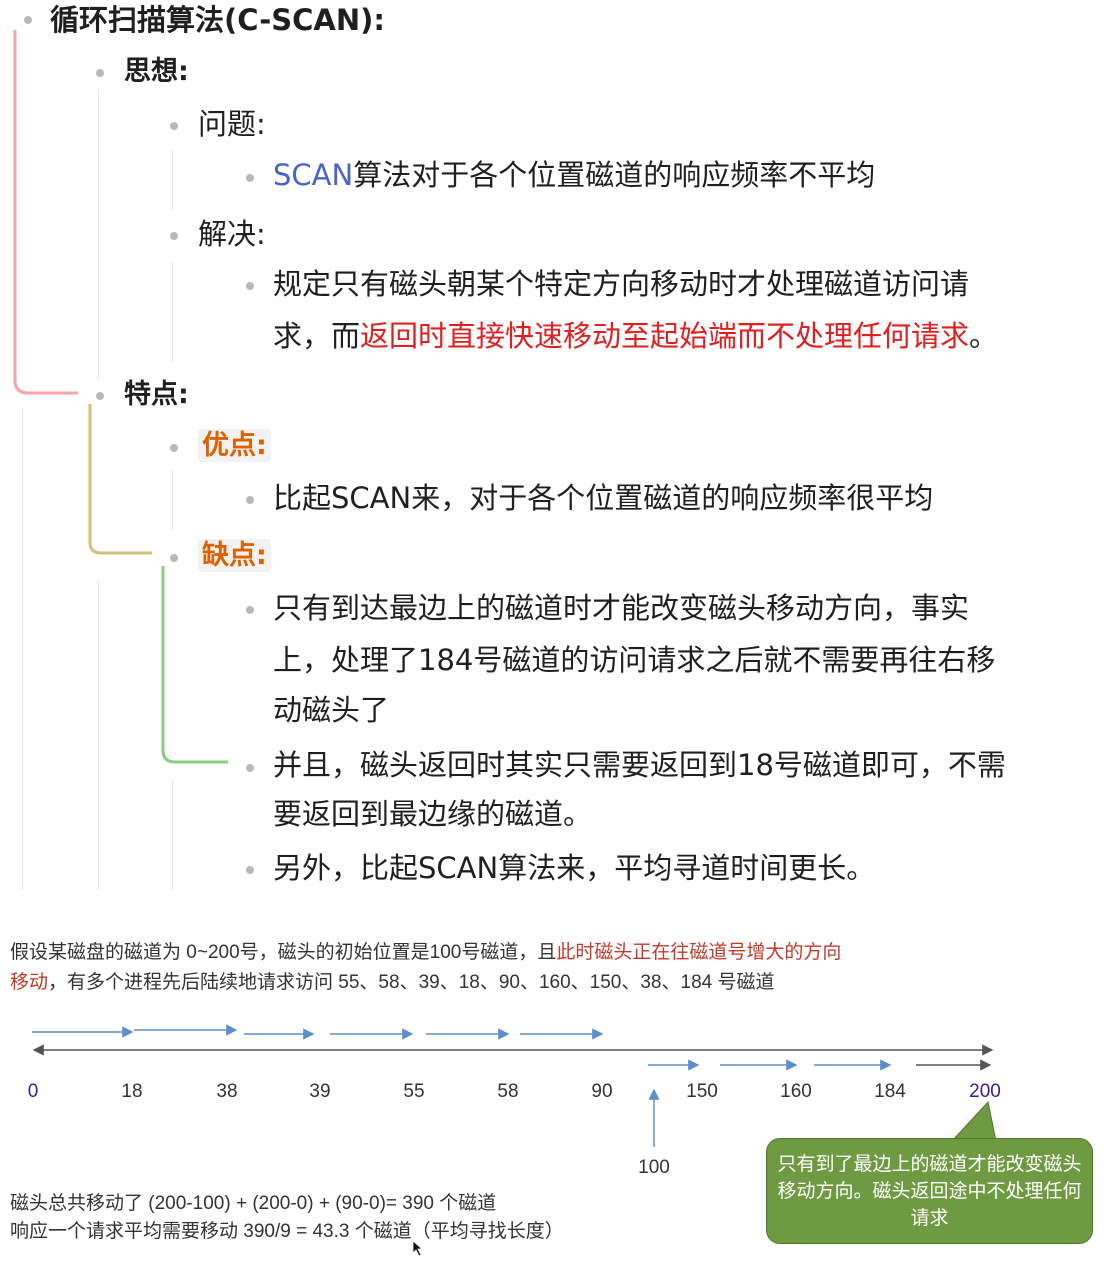 This screenshot has height=1268, width=1113. I want to click on problem-label: 问题:, so click(232, 124).